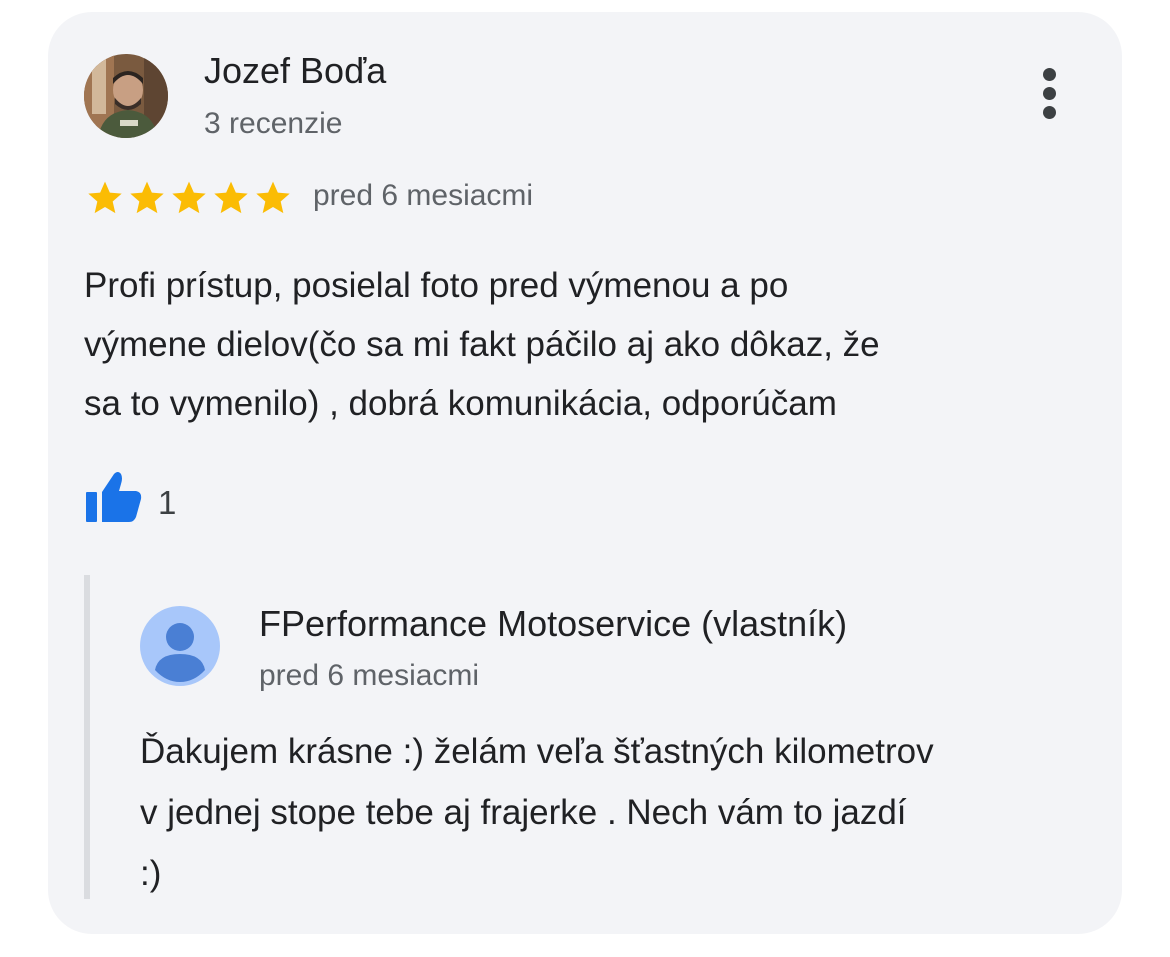 Image resolution: width=1170 pixels, height=957 pixels. I want to click on owner-reply-date: pred 6 mesiacmi, so click(369, 675).